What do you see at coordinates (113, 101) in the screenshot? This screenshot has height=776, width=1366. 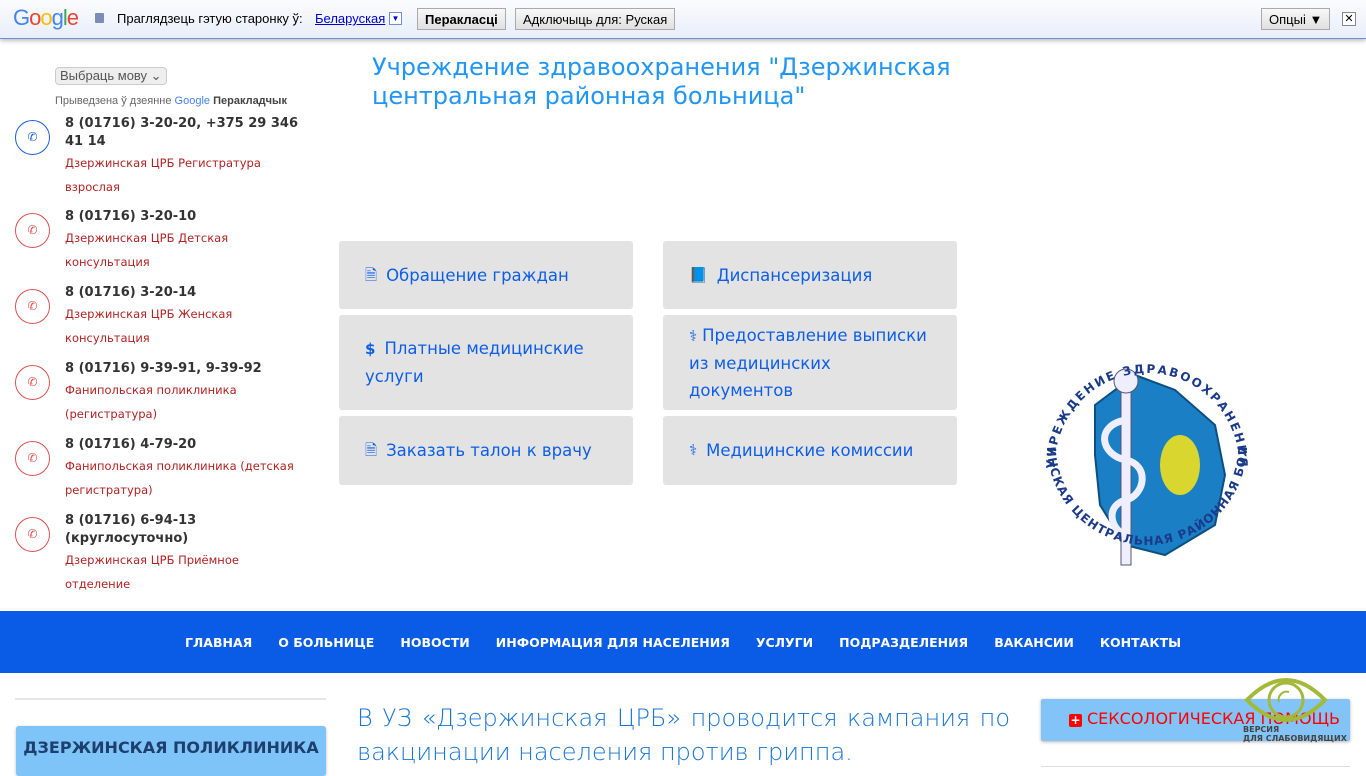 I see `powered-prefix: Прыведзена ў дзеянне` at bounding box center [113, 101].